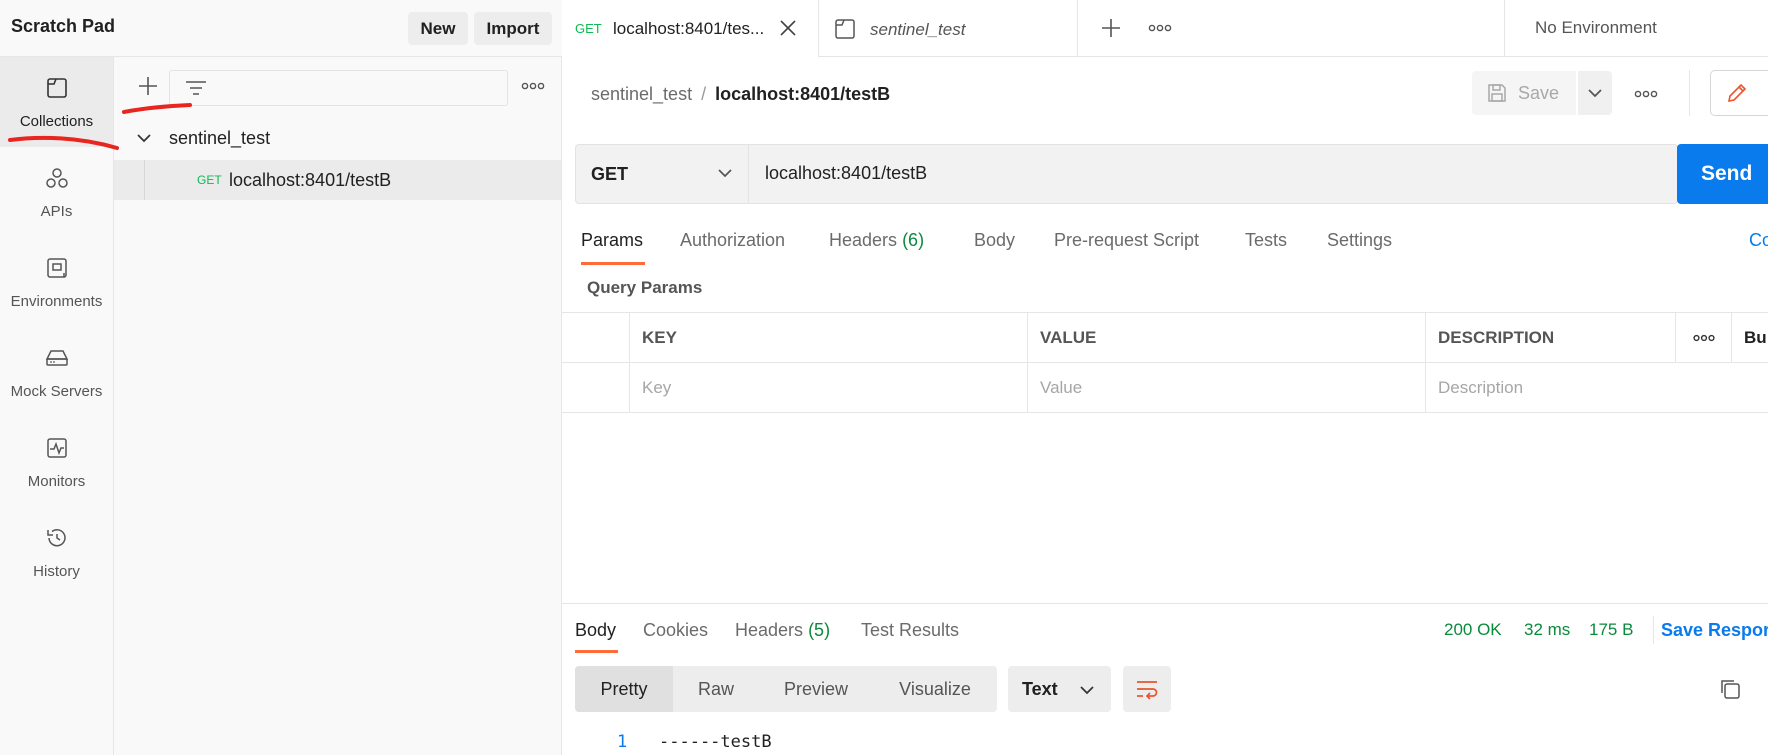  I want to click on edit-button, so click(1739, 93).